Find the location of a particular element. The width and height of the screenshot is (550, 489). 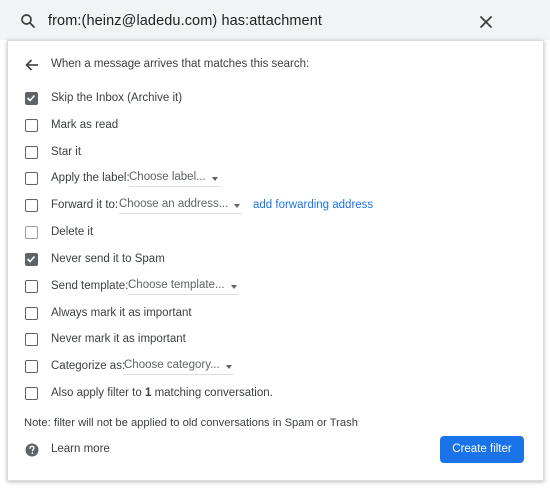

skip-inbox-label: Skip the Inbox (Archive it) is located at coordinates (117, 98).